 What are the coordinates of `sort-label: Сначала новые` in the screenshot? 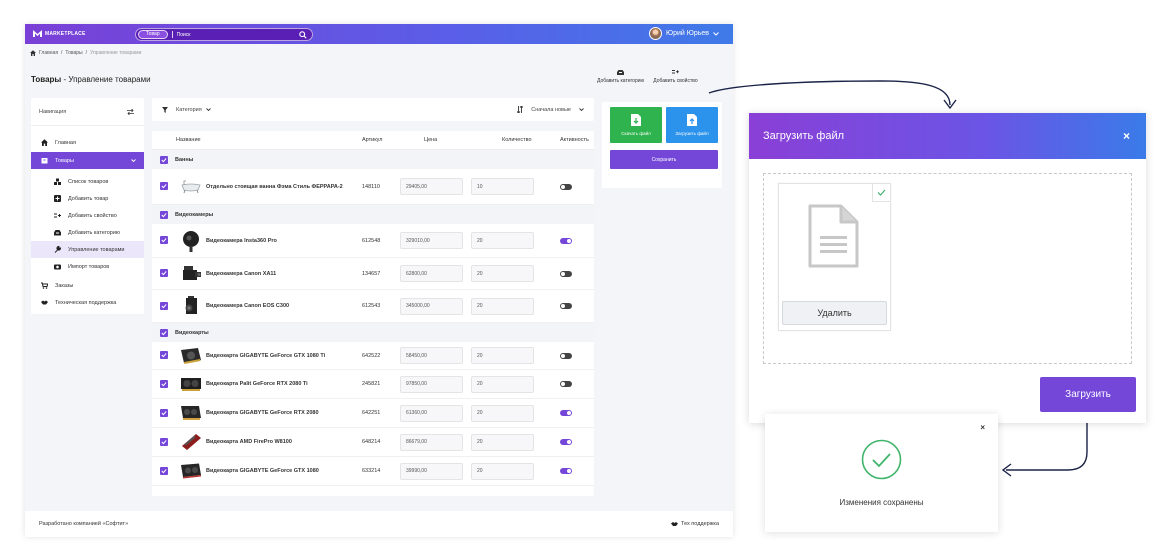 It's located at (551, 109).